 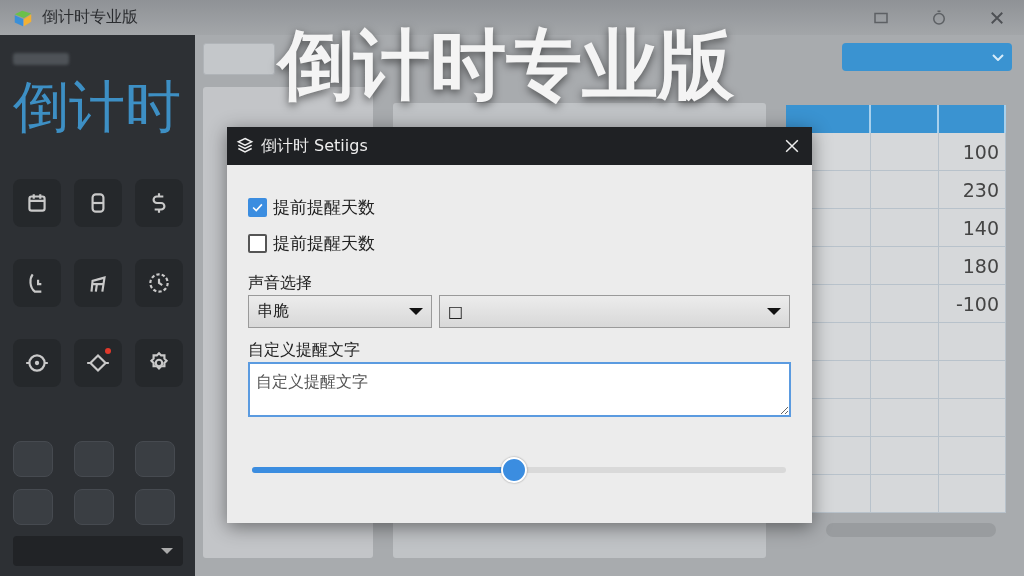 I want to click on overlay-title: 倒计时专业版, so click(x=506, y=65).